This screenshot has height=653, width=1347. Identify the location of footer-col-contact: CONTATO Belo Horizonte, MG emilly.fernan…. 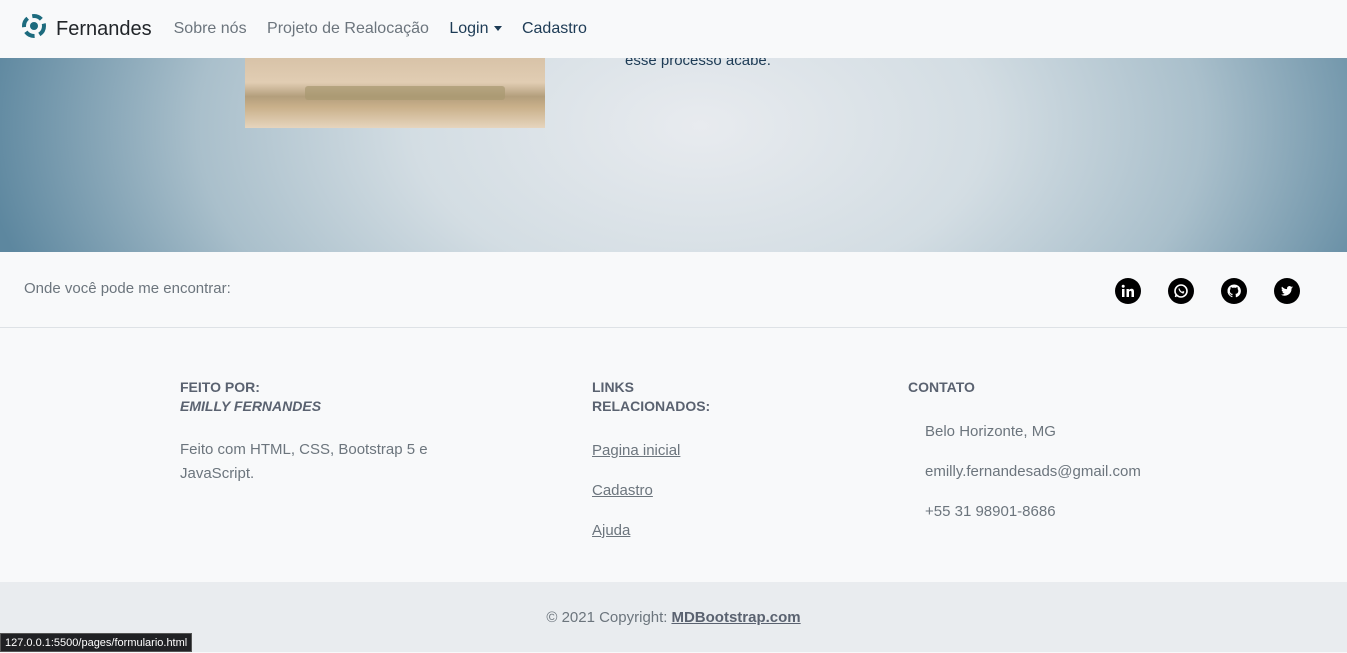
(1058, 478).